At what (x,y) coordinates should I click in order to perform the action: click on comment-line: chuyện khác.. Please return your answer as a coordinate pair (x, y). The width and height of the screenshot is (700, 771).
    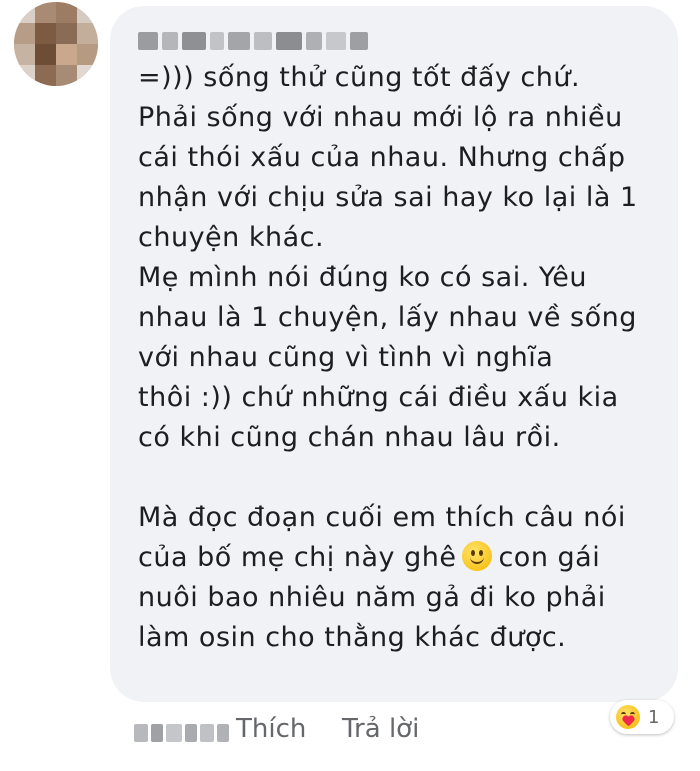
    Looking at the image, I should click on (231, 237).